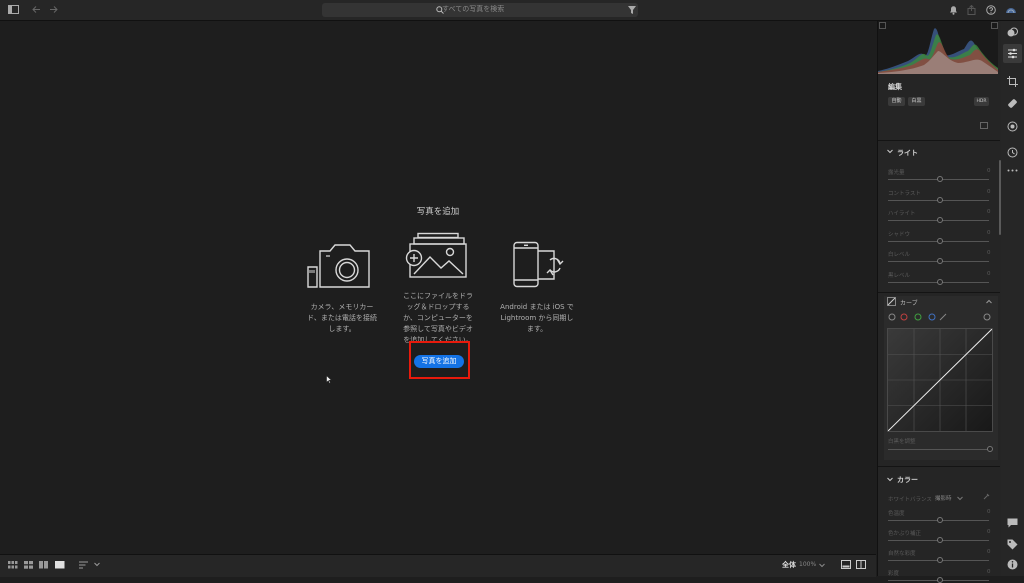  I want to click on edit-tool-button, so click(1012, 53).